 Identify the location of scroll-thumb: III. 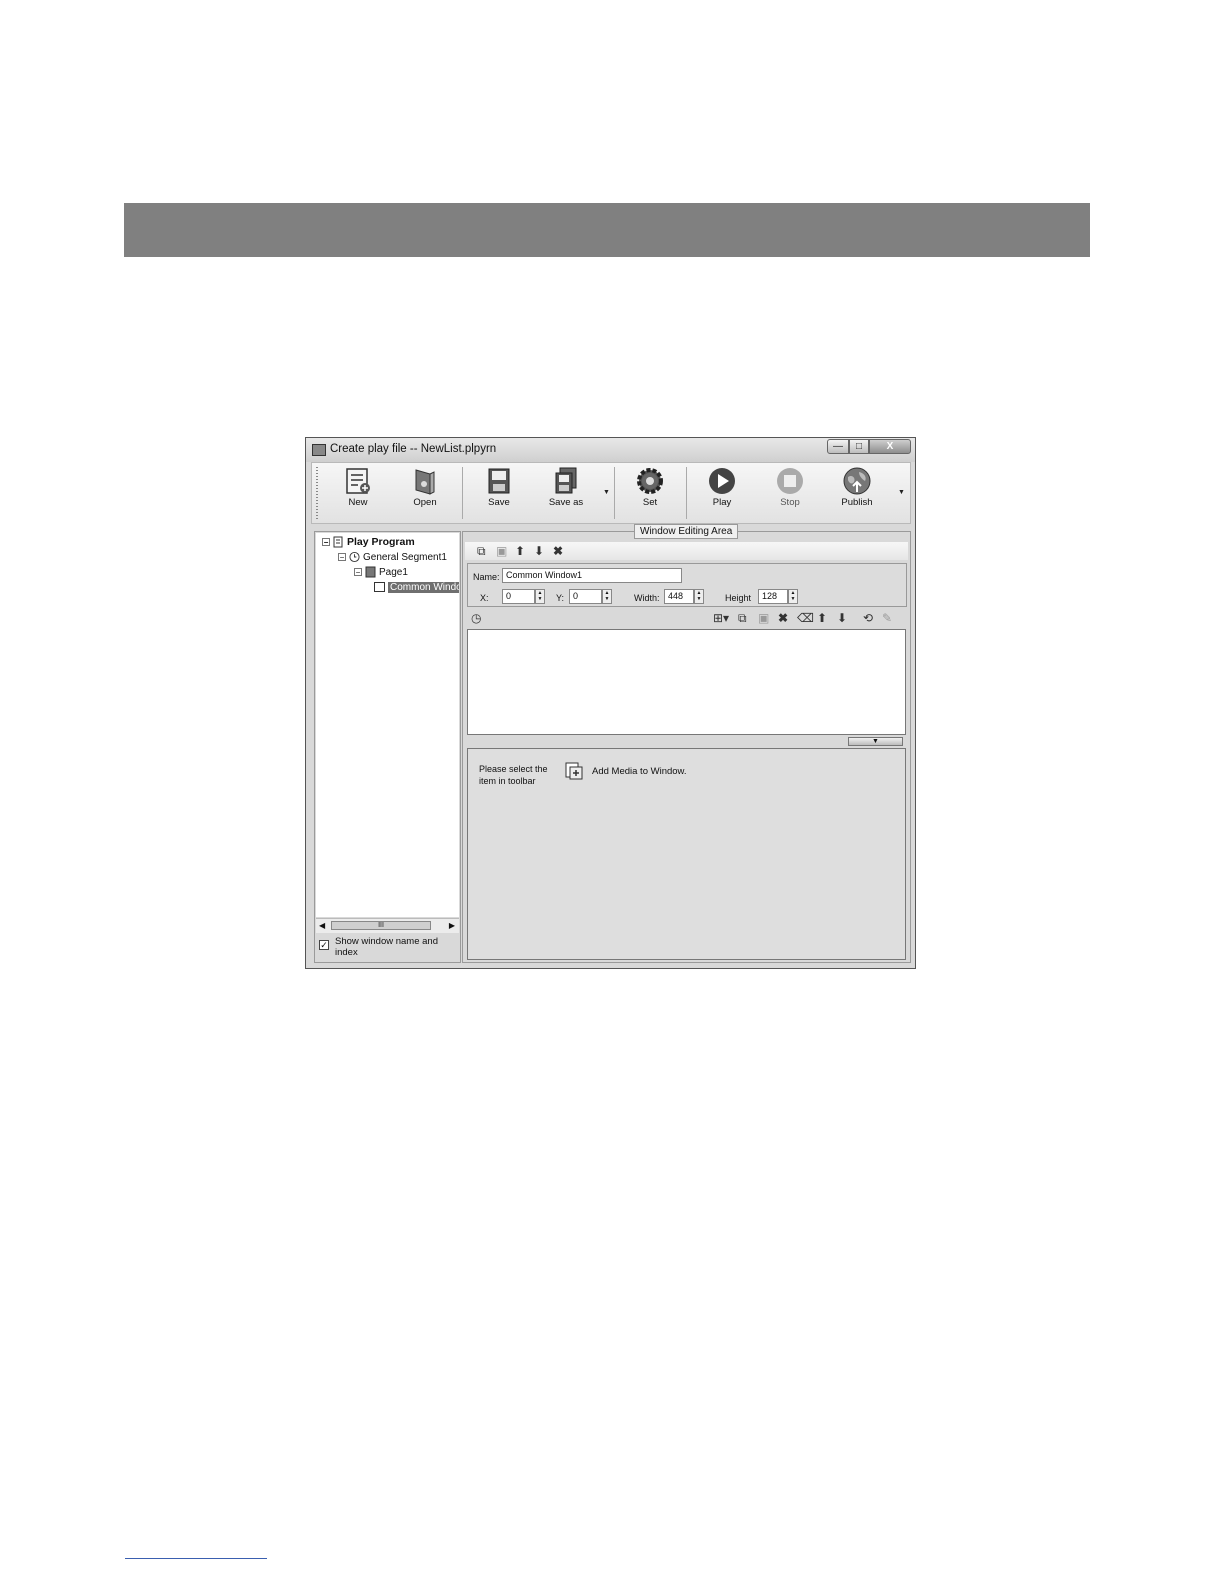
(381, 925).